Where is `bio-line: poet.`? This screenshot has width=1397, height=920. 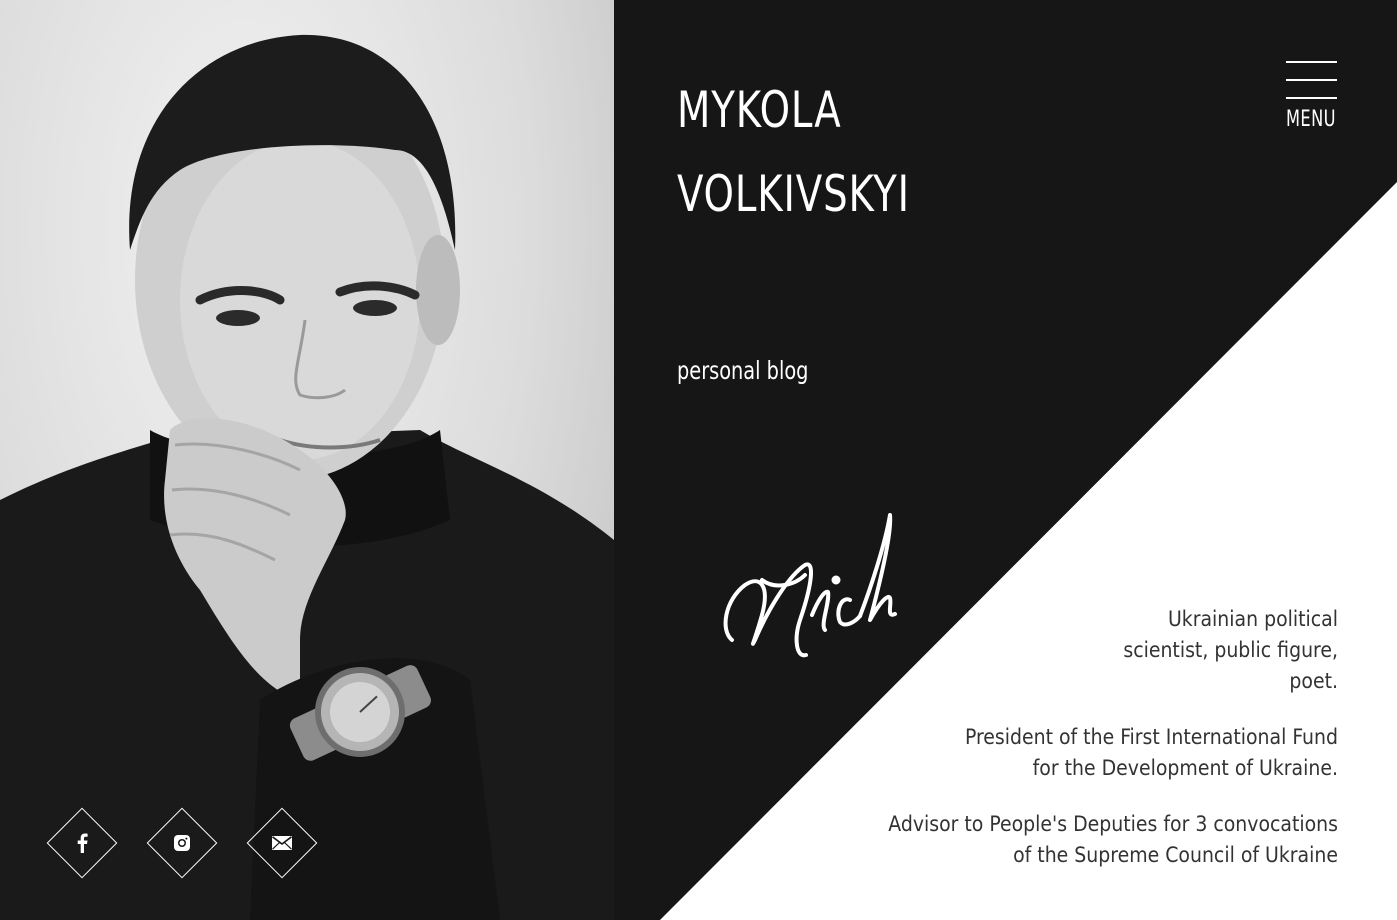
bio-line: poet. is located at coordinates (1313, 681).